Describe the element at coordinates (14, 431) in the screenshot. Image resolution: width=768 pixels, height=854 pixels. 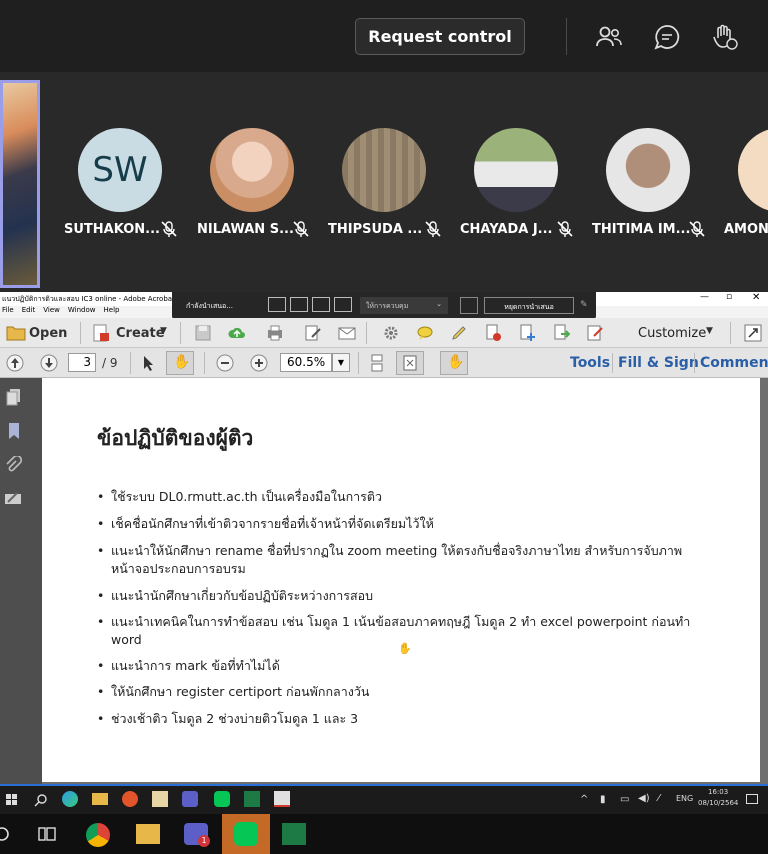
I see `bookmark-icon` at that location.